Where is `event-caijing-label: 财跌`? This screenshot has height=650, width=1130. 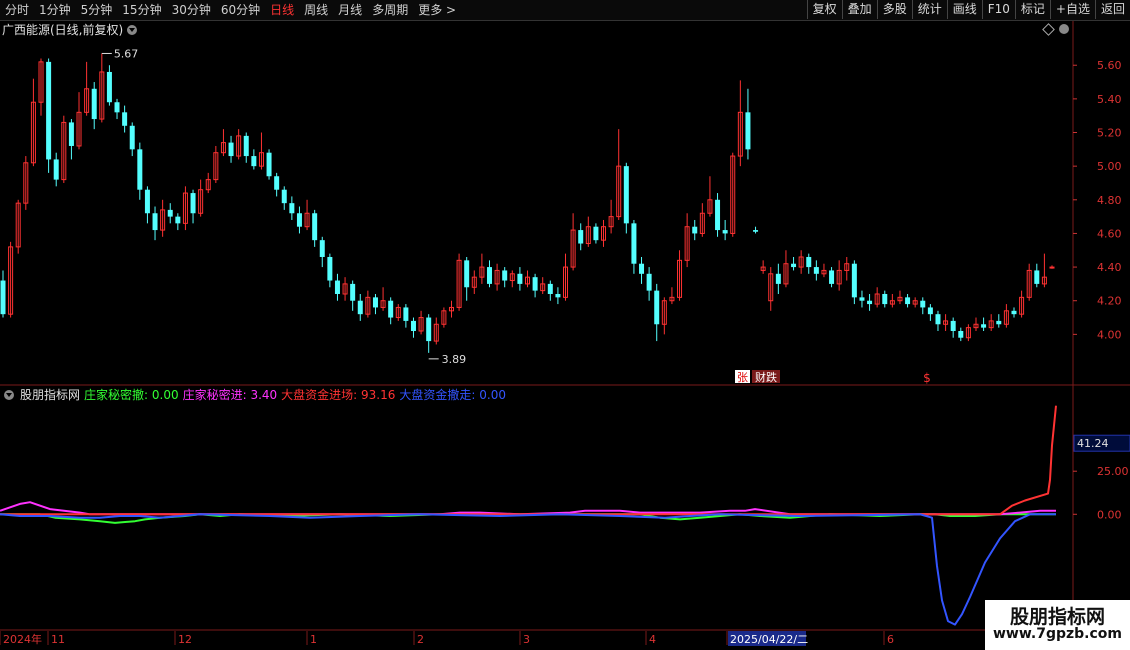
event-caijing-label: 财跌 is located at coordinates (766, 377).